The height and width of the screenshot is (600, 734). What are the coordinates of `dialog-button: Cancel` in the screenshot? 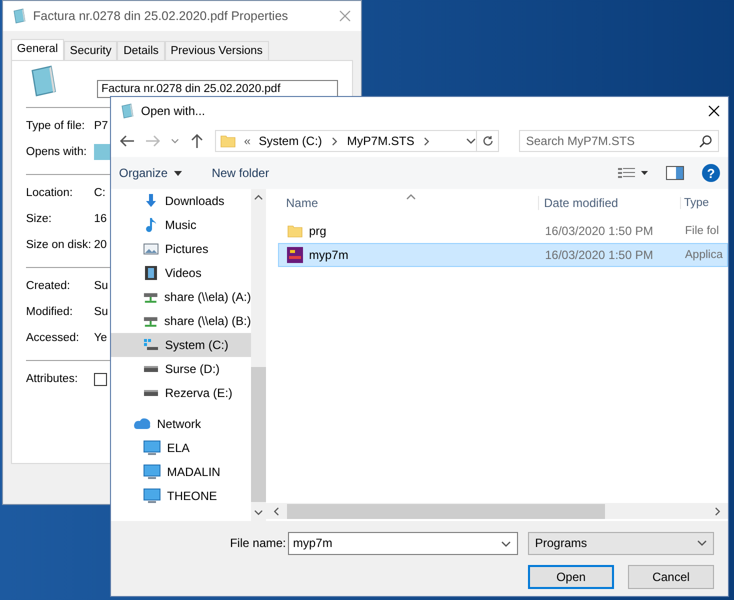 It's located at (671, 577).